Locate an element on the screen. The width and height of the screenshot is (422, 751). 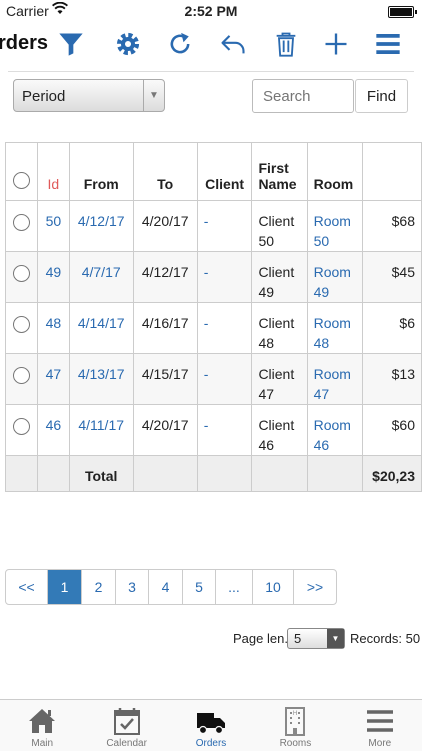
find-button: Find is located at coordinates (381, 96).